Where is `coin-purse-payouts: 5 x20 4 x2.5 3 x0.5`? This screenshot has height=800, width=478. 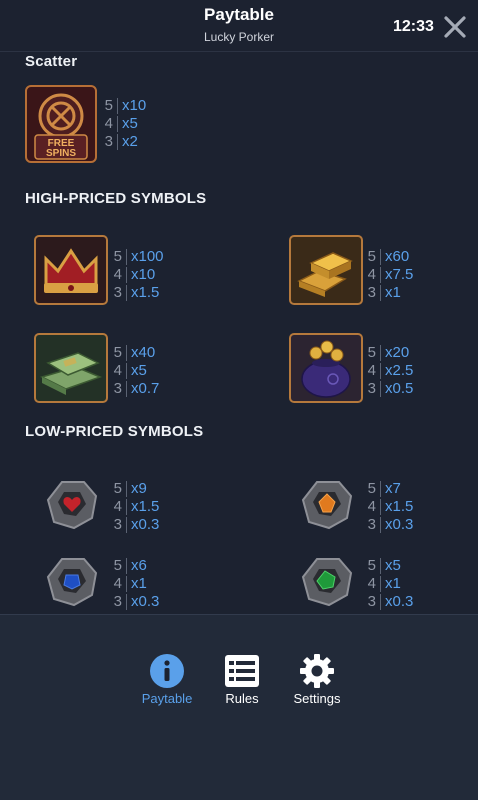
coin-purse-payouts: 5 x20 4 x2.5 3 x0.5 is located at coordinates (396, 371).